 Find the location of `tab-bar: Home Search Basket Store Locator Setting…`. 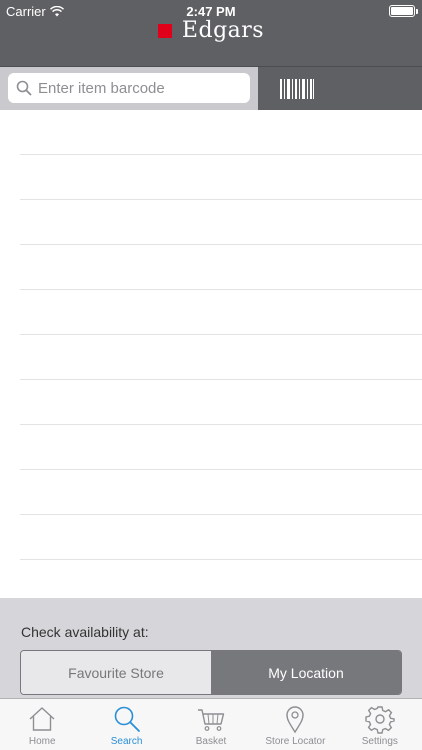

tab-bar: Home Search Basket Store Locator Setting… is located at coordinates (211, 724).